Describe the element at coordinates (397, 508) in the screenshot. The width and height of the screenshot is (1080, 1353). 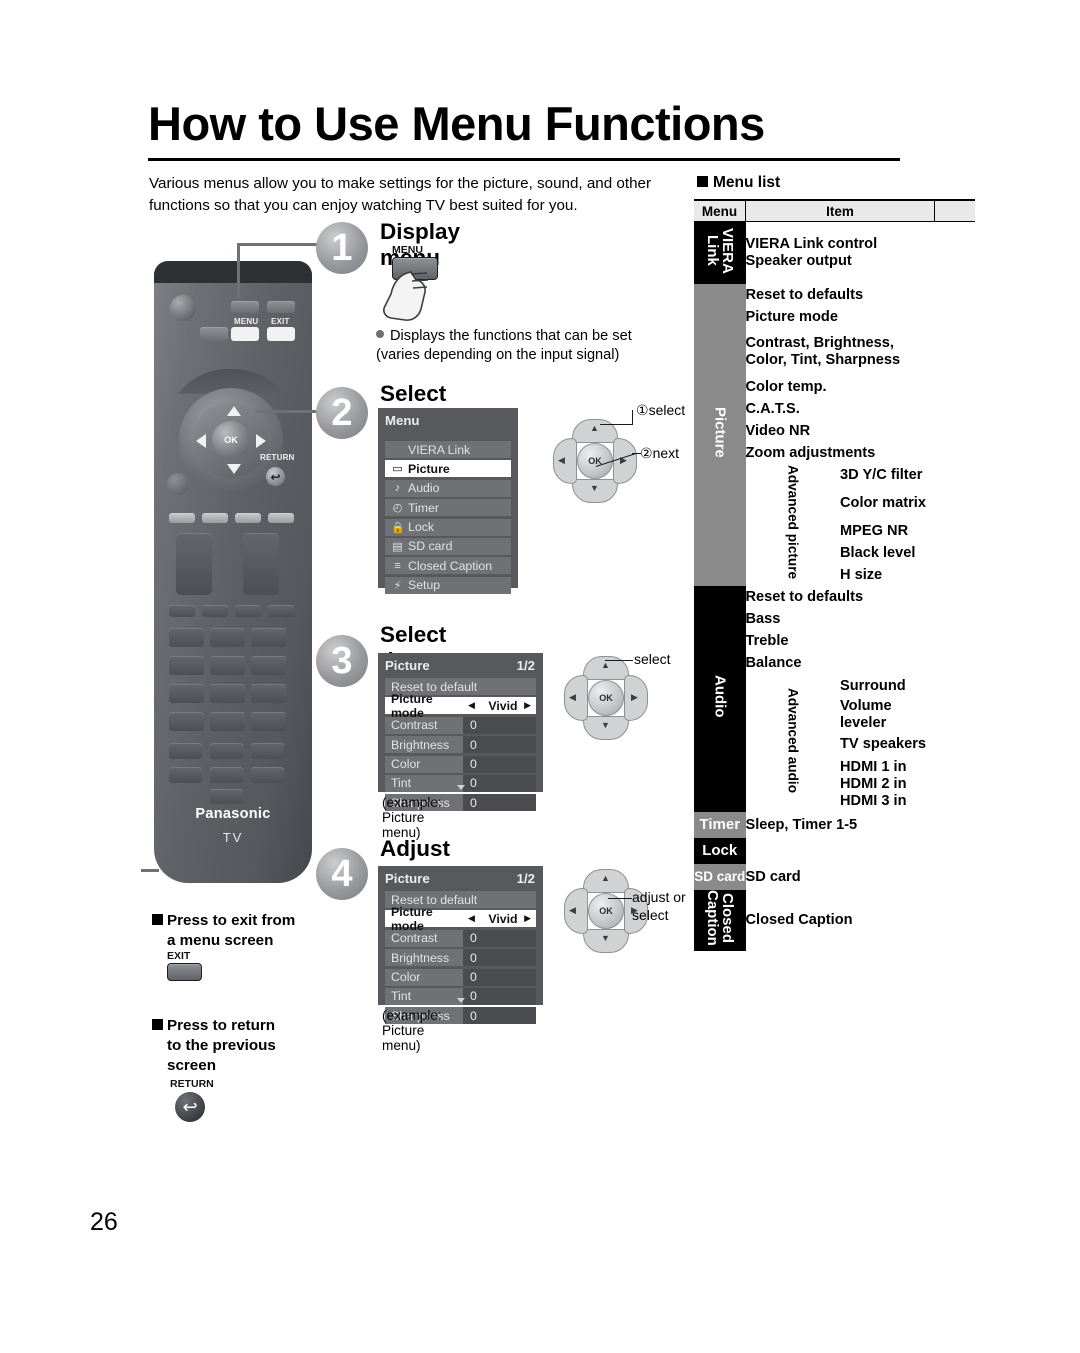
I see `clock-icon: ◴` at that location.